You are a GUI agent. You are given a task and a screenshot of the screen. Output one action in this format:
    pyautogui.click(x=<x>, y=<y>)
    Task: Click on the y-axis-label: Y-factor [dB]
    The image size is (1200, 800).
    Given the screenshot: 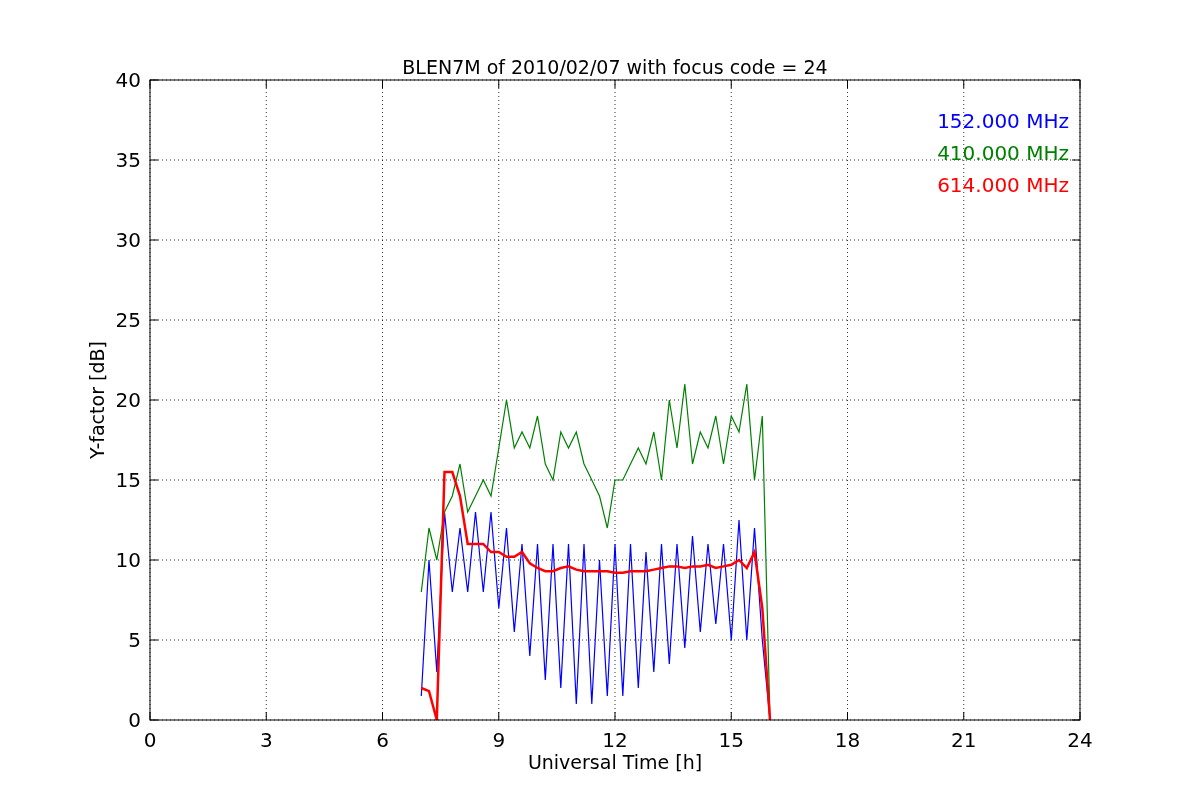 What is the action you would take?
    pyautogui.click(x=97, y=400)
    